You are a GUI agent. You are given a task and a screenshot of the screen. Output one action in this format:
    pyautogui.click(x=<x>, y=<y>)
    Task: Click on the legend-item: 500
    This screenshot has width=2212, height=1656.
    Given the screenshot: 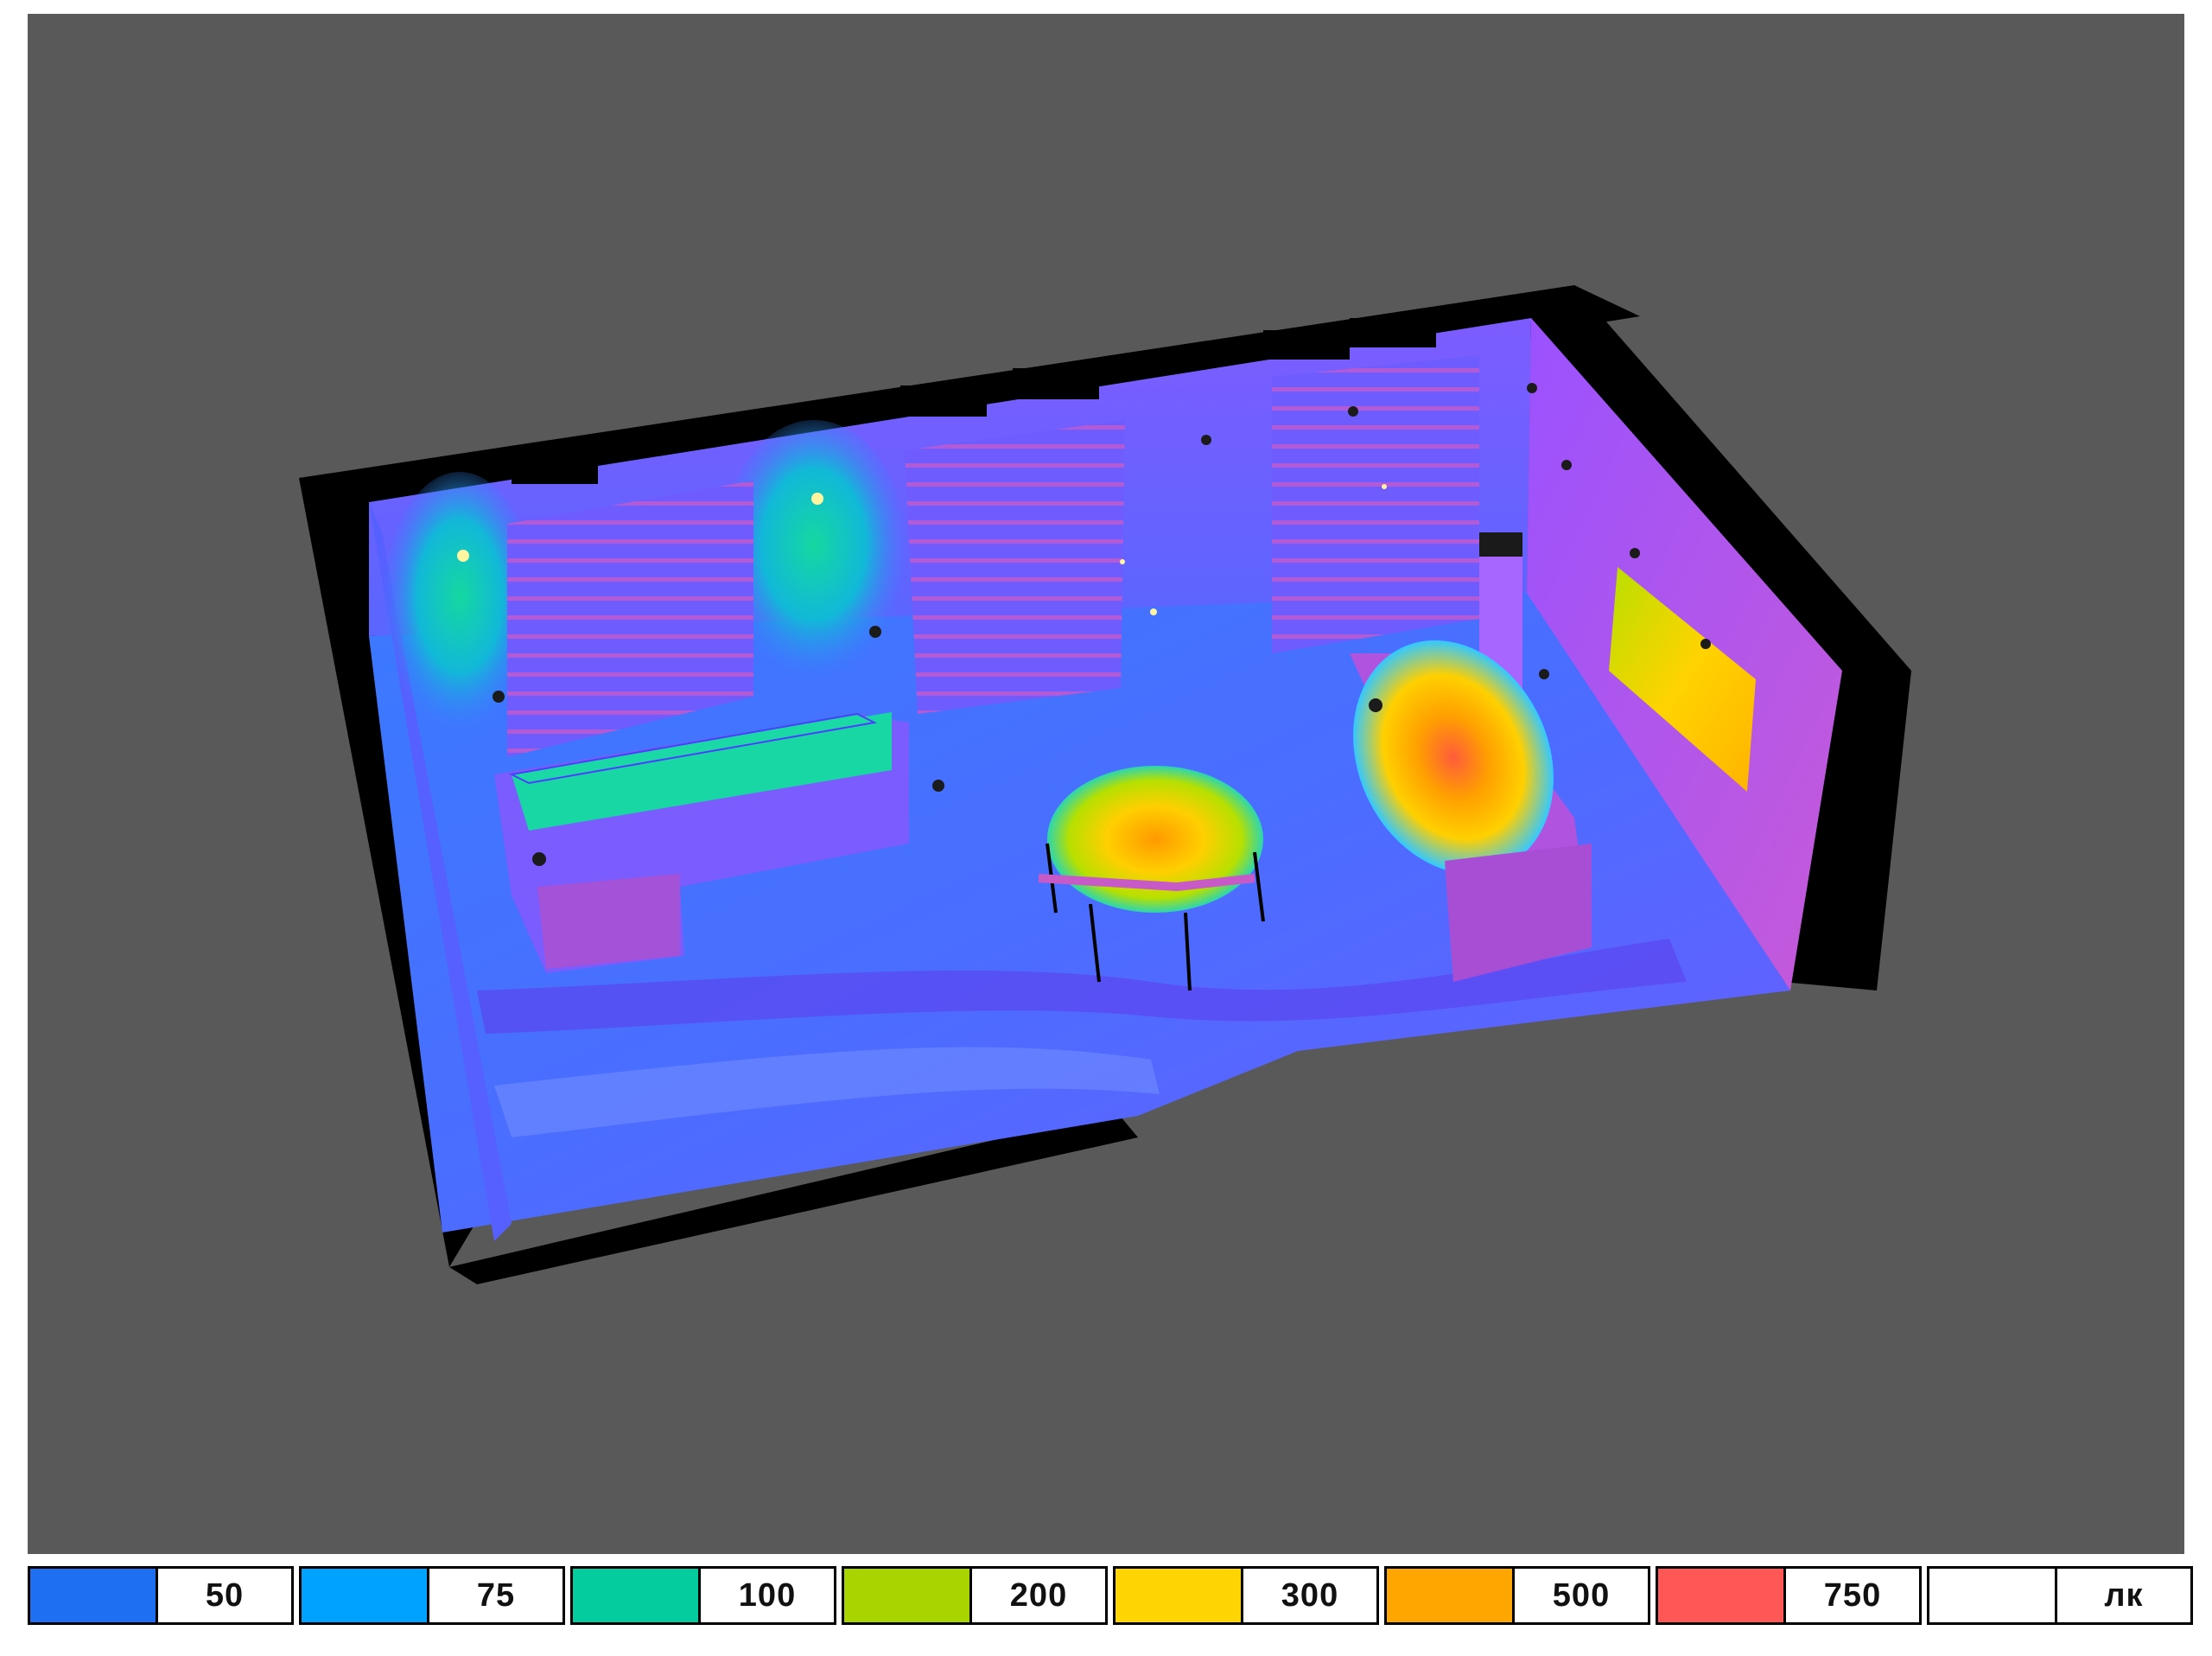 What is the action you would take?
    pyautogui.click(x=1517, y=1595)
    